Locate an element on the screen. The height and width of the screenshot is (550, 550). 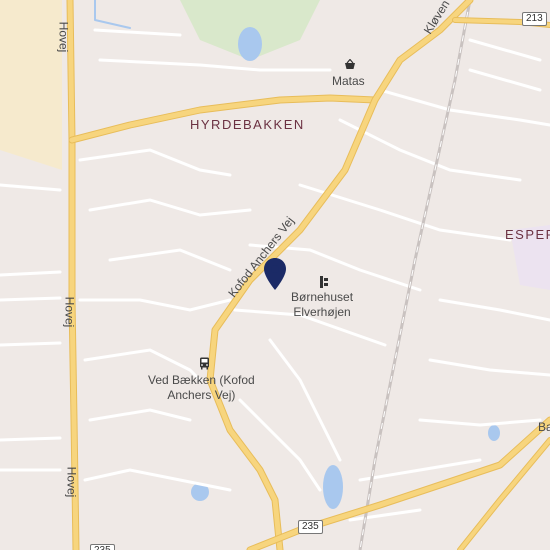
poi-label-matas: Matas is located at coordinates (348, 81).